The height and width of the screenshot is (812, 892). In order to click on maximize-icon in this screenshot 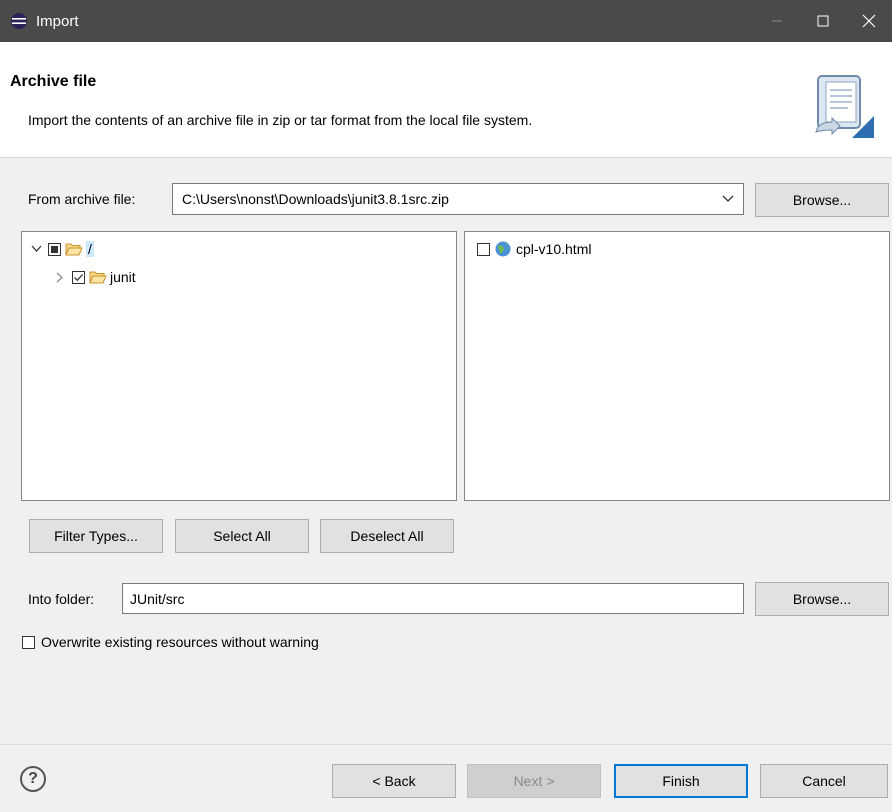, I will do `click(823, 21)`.